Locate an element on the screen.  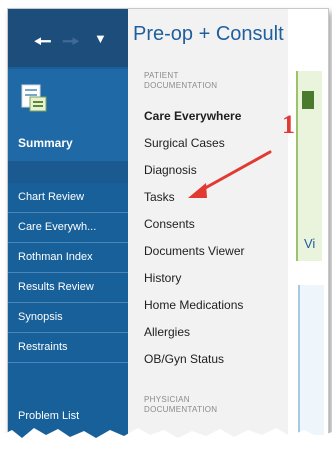
menu-item-home-medications: Home Medications is located at coordinates (193, 305).